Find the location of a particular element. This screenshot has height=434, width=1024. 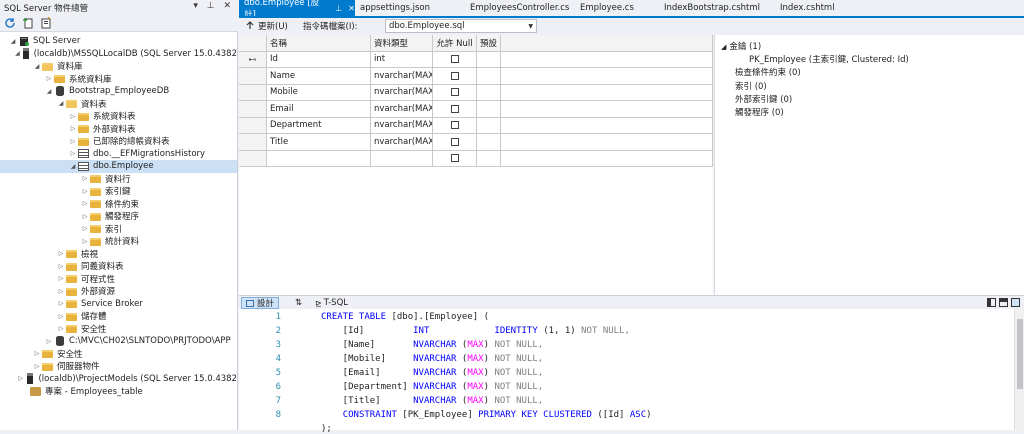

horizontal-split-icon is located at coordinates (1003, 302).